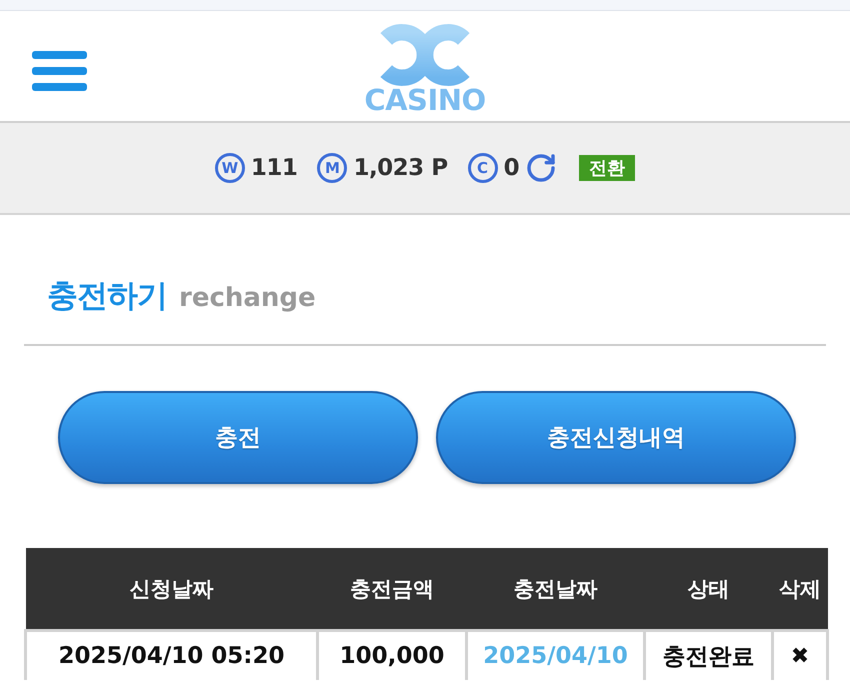 Image resolution: width=850 pixels, height=681 pixels. Describe the element at coordinates (555, 589) in the screenshot. I see `column-header: 충전날짜` at that location.